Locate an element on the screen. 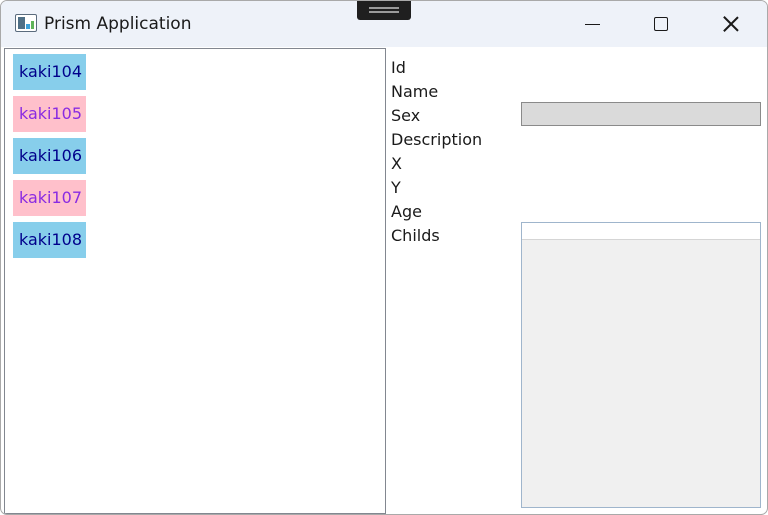 This screenshot has height=515, width=768. label-id: Id is located at coordinates (398, 67).